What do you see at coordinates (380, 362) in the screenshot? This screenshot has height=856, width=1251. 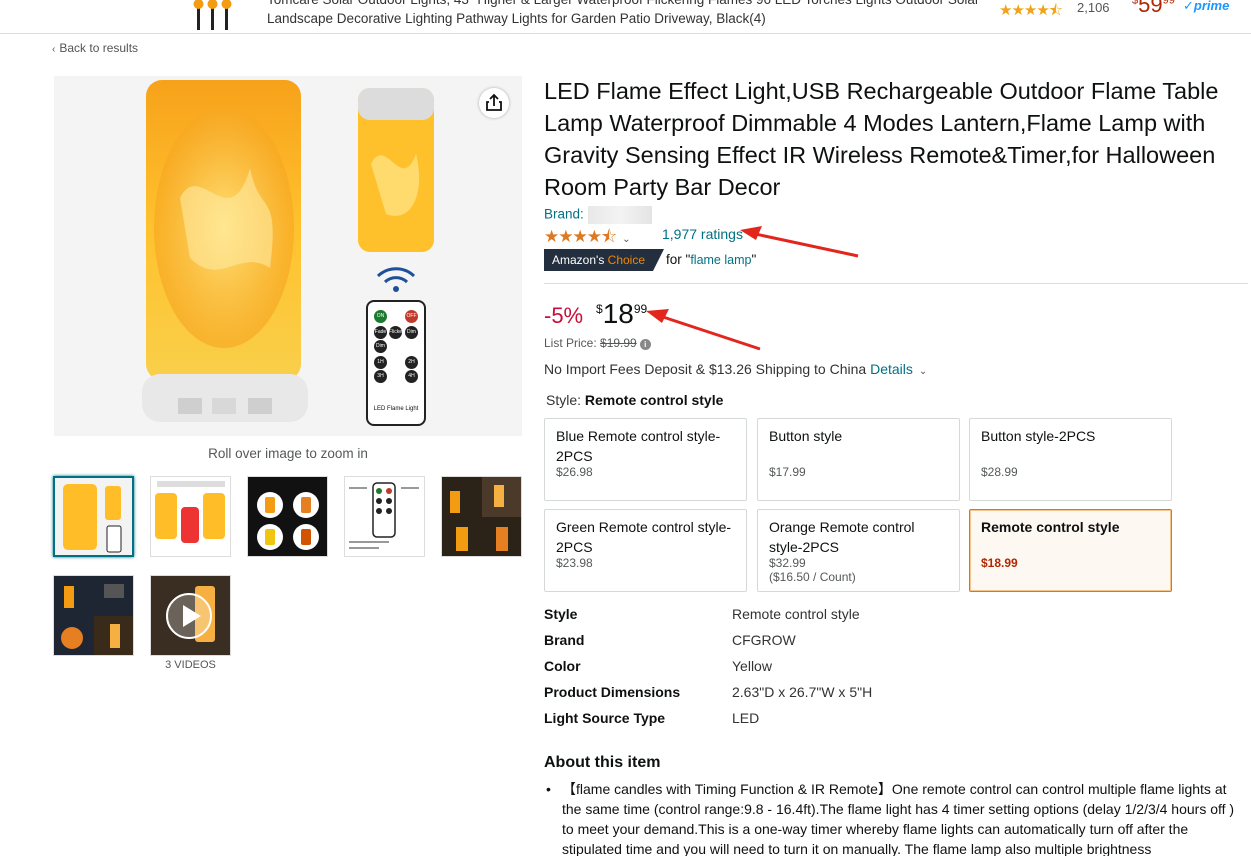 I see `remote-button: 1H` at bounding box center [380, 362].